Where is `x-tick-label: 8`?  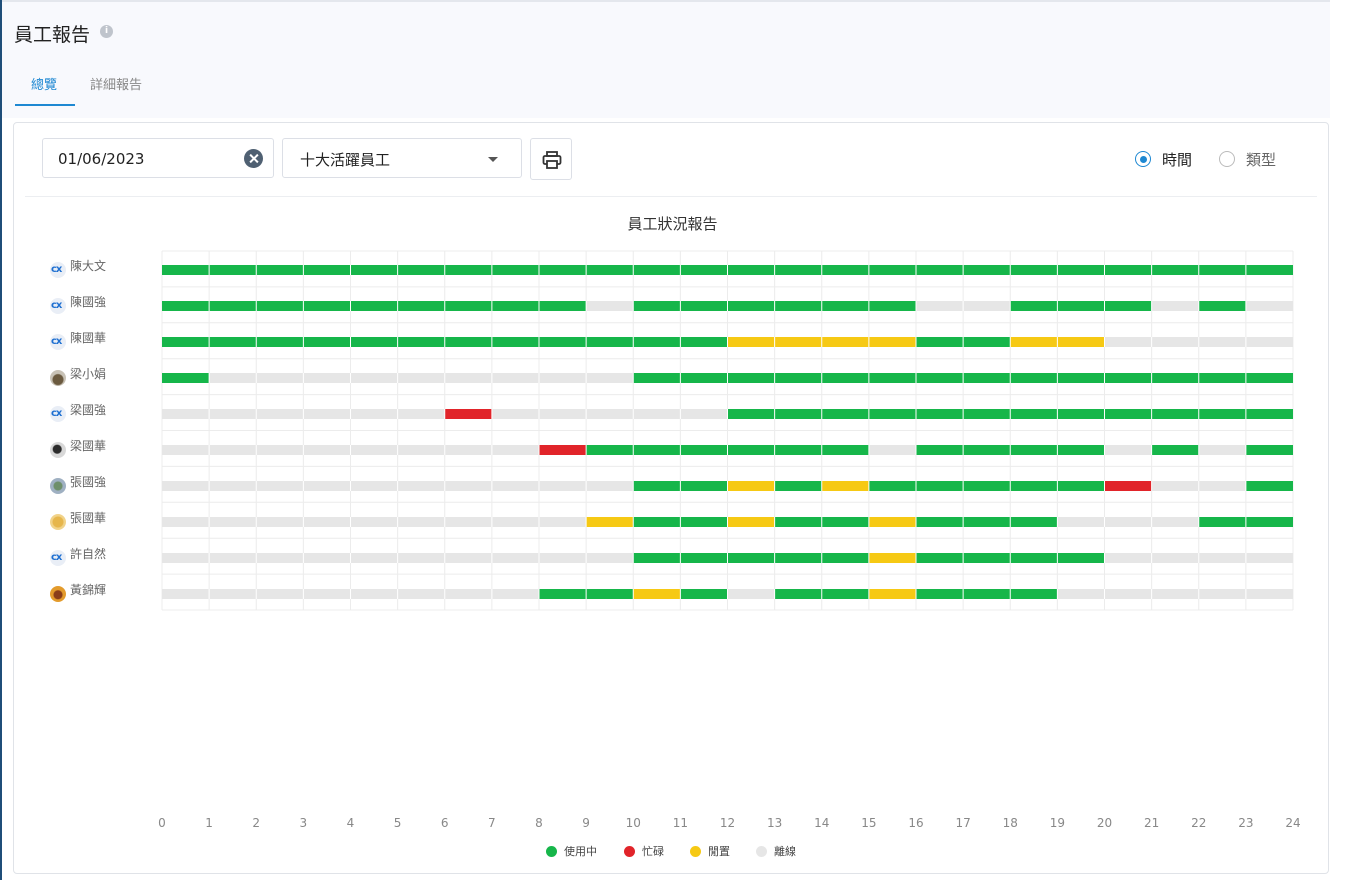
x-tick-label: 8 is located at coordinates (539, 823).